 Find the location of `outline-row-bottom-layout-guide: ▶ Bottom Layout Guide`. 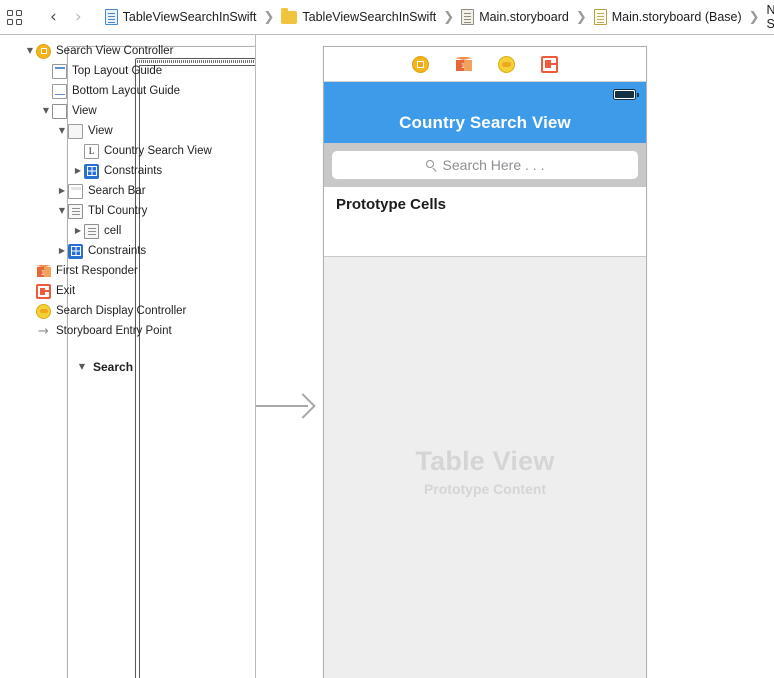

outline-row-bottom-layout-guide: ▶ Bottom Layout Guide is located at coordinates (127, 91).